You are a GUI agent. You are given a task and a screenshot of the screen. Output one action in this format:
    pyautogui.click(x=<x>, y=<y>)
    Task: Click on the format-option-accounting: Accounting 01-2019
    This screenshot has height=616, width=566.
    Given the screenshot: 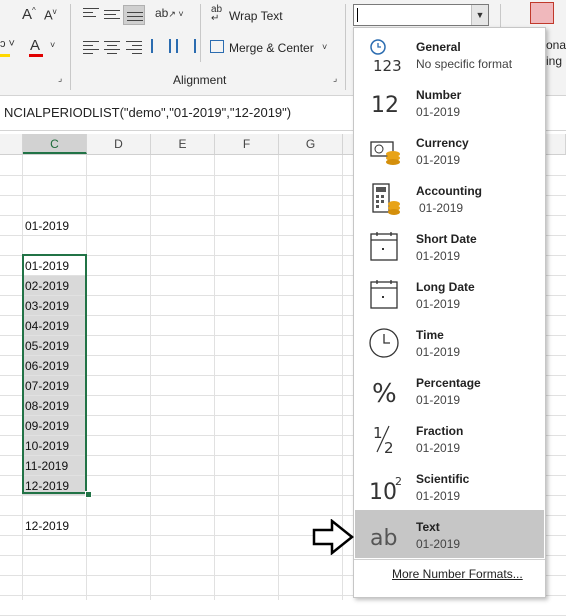 What is the action you would take?
    pyautogui.click(x=449, y=198)
    